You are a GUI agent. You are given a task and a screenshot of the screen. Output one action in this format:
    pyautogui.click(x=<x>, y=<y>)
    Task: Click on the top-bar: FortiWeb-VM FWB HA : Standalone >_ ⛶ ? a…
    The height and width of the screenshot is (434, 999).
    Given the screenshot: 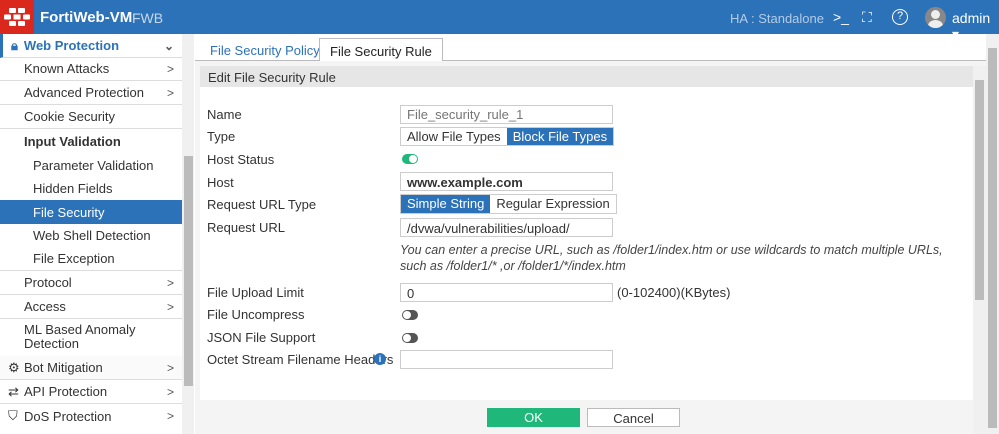 What is the action you would take?
    pyautogui.click(x=499, y=21)
    